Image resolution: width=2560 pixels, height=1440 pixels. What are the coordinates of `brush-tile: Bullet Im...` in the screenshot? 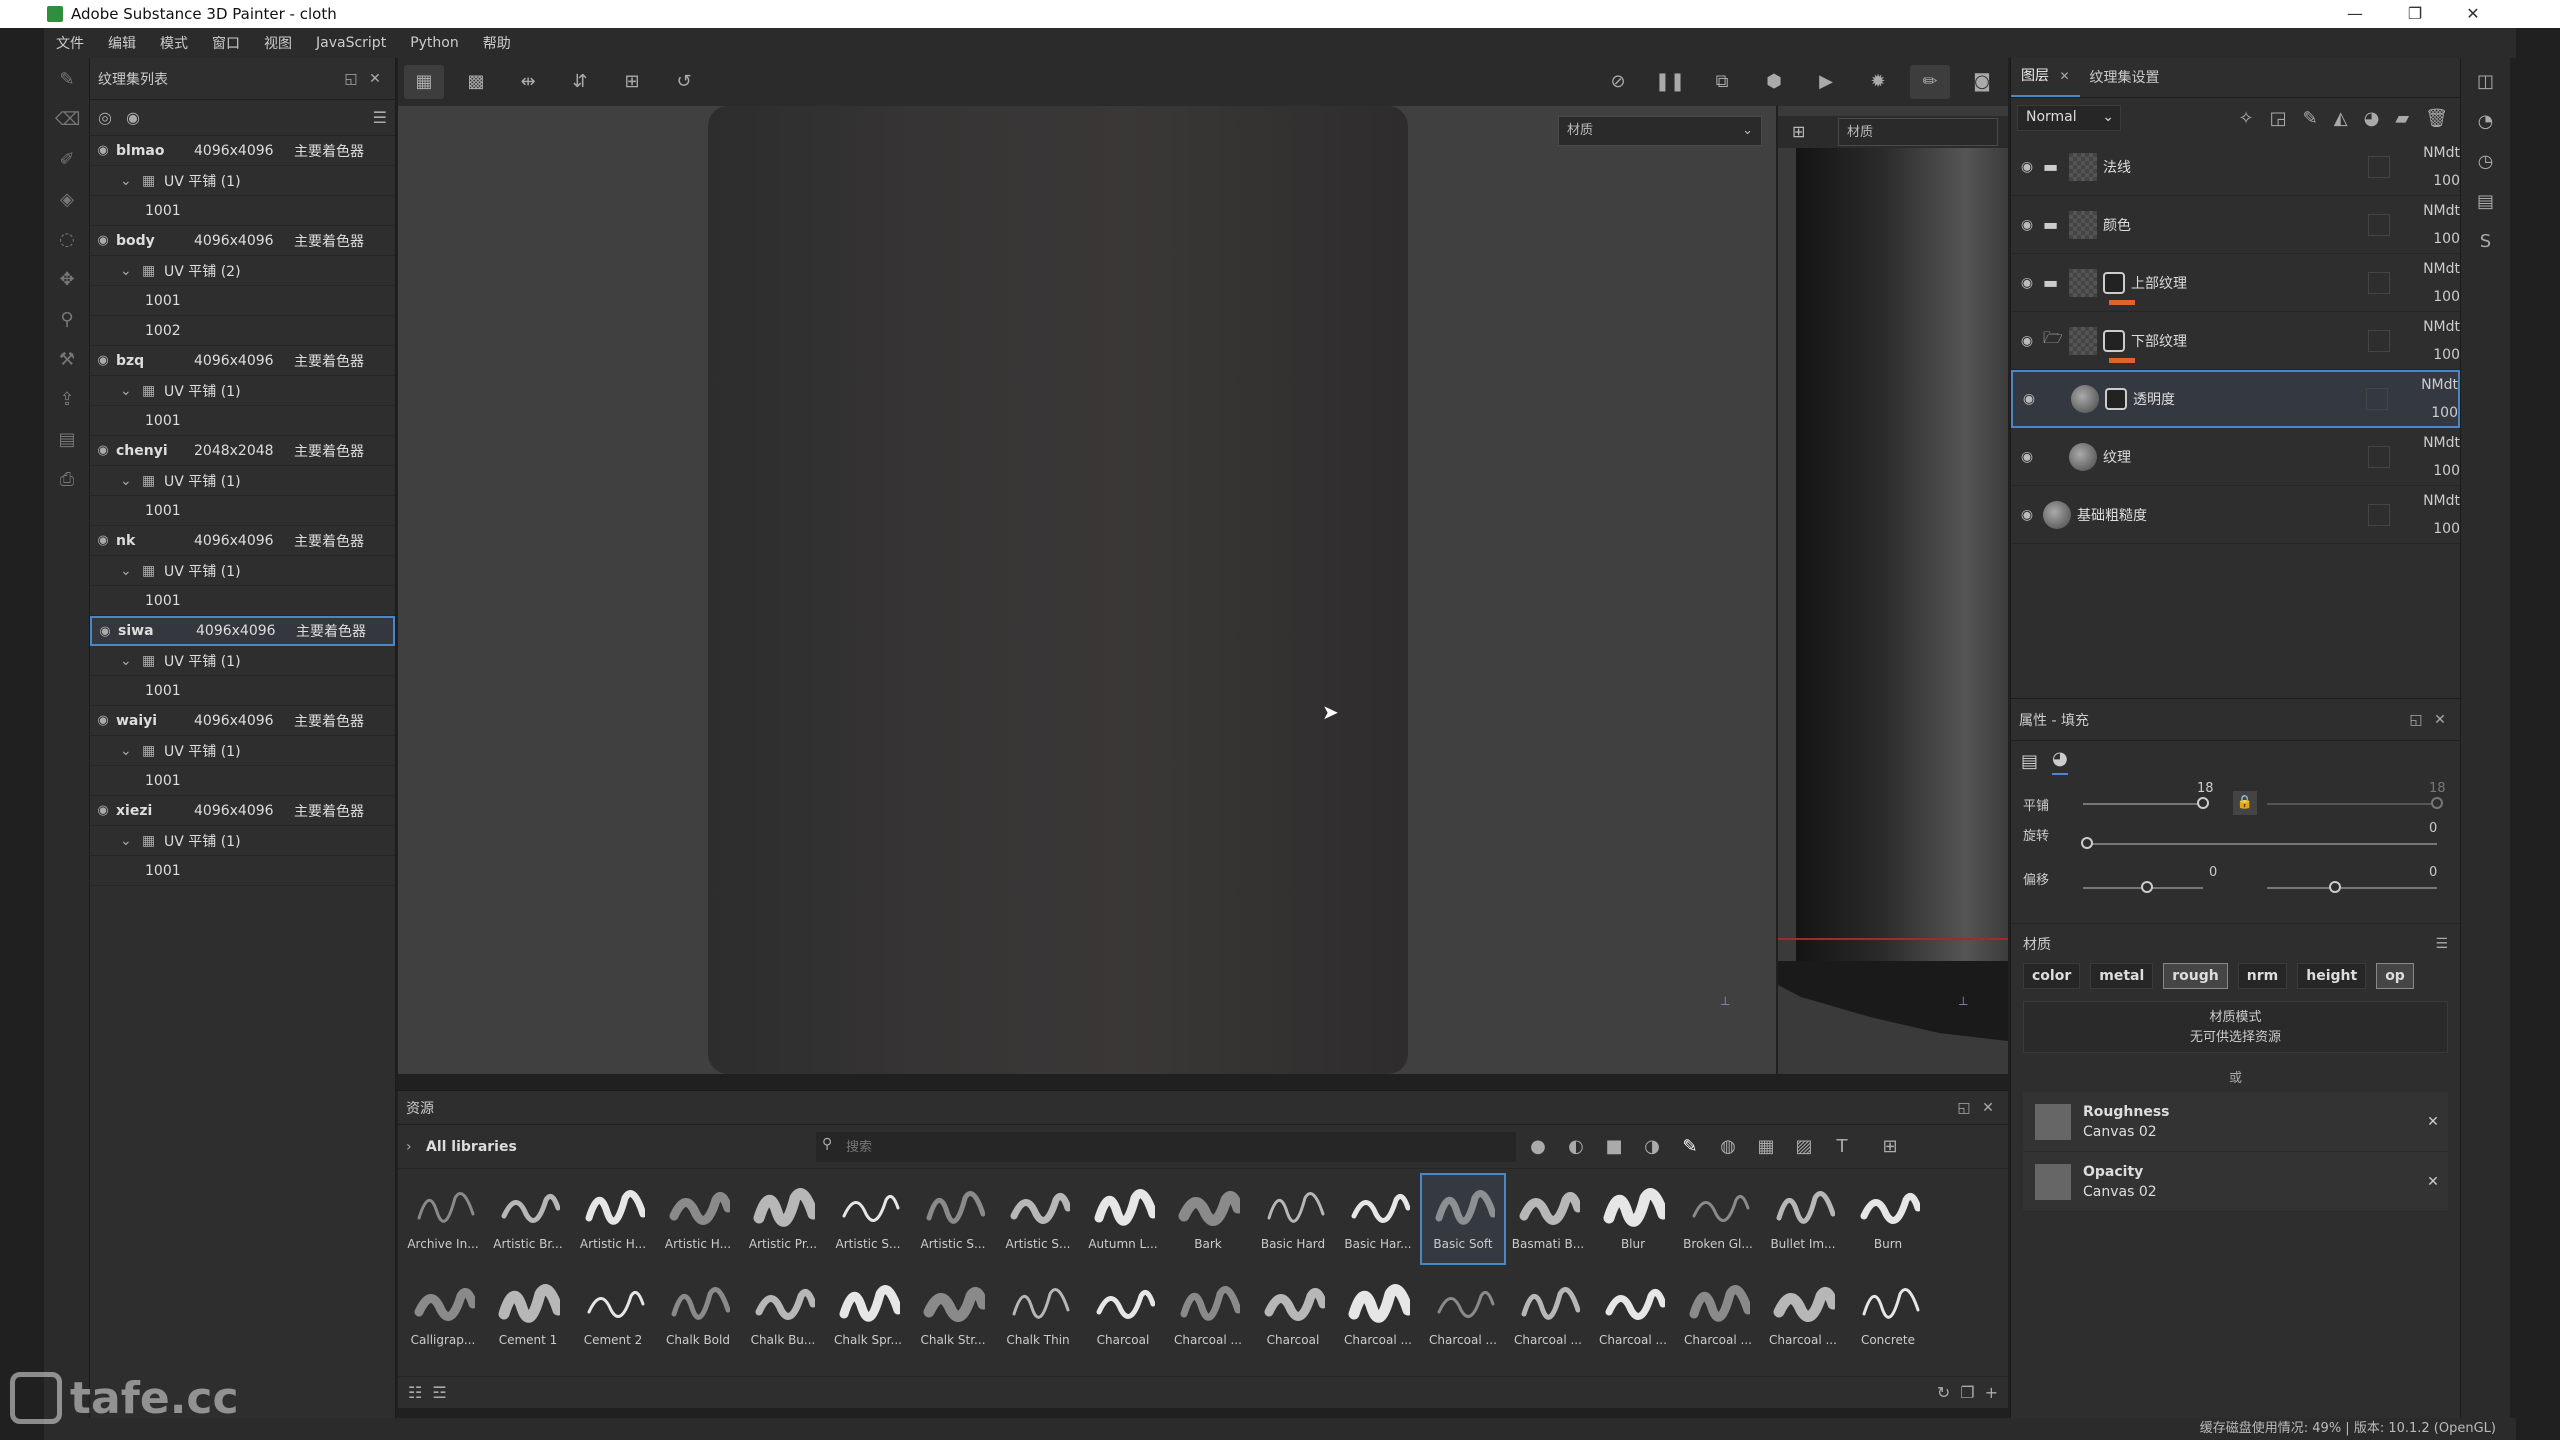 It's located at (1803, 1219).